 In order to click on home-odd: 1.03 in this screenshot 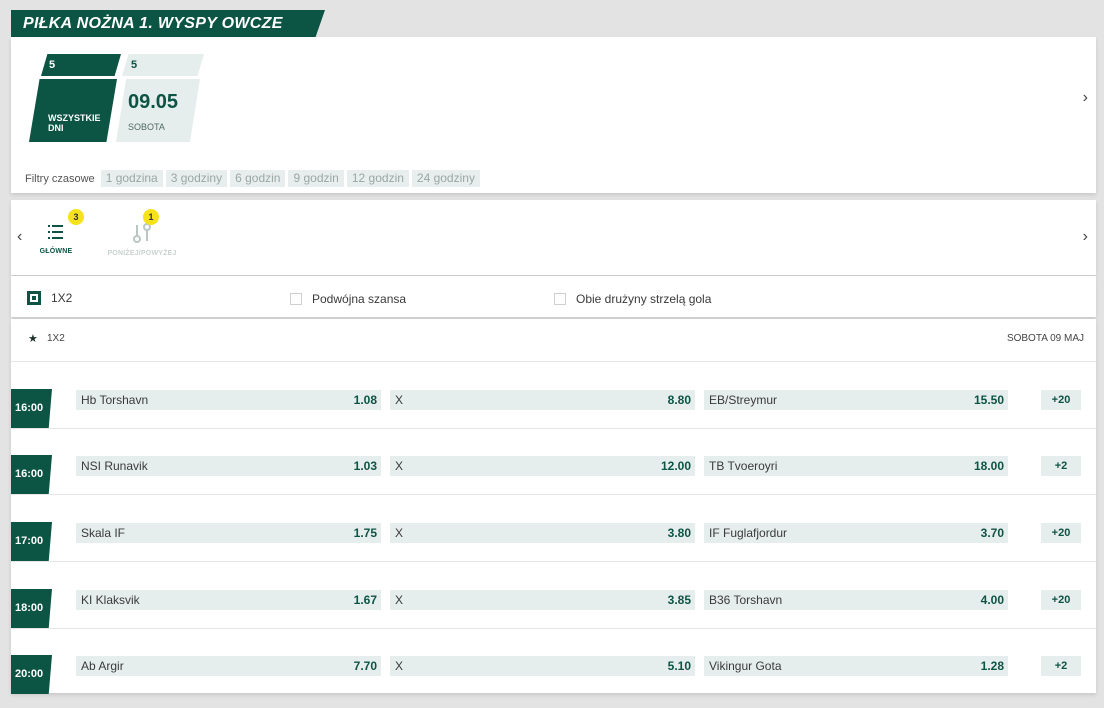, I will do `click(365, 466)`.